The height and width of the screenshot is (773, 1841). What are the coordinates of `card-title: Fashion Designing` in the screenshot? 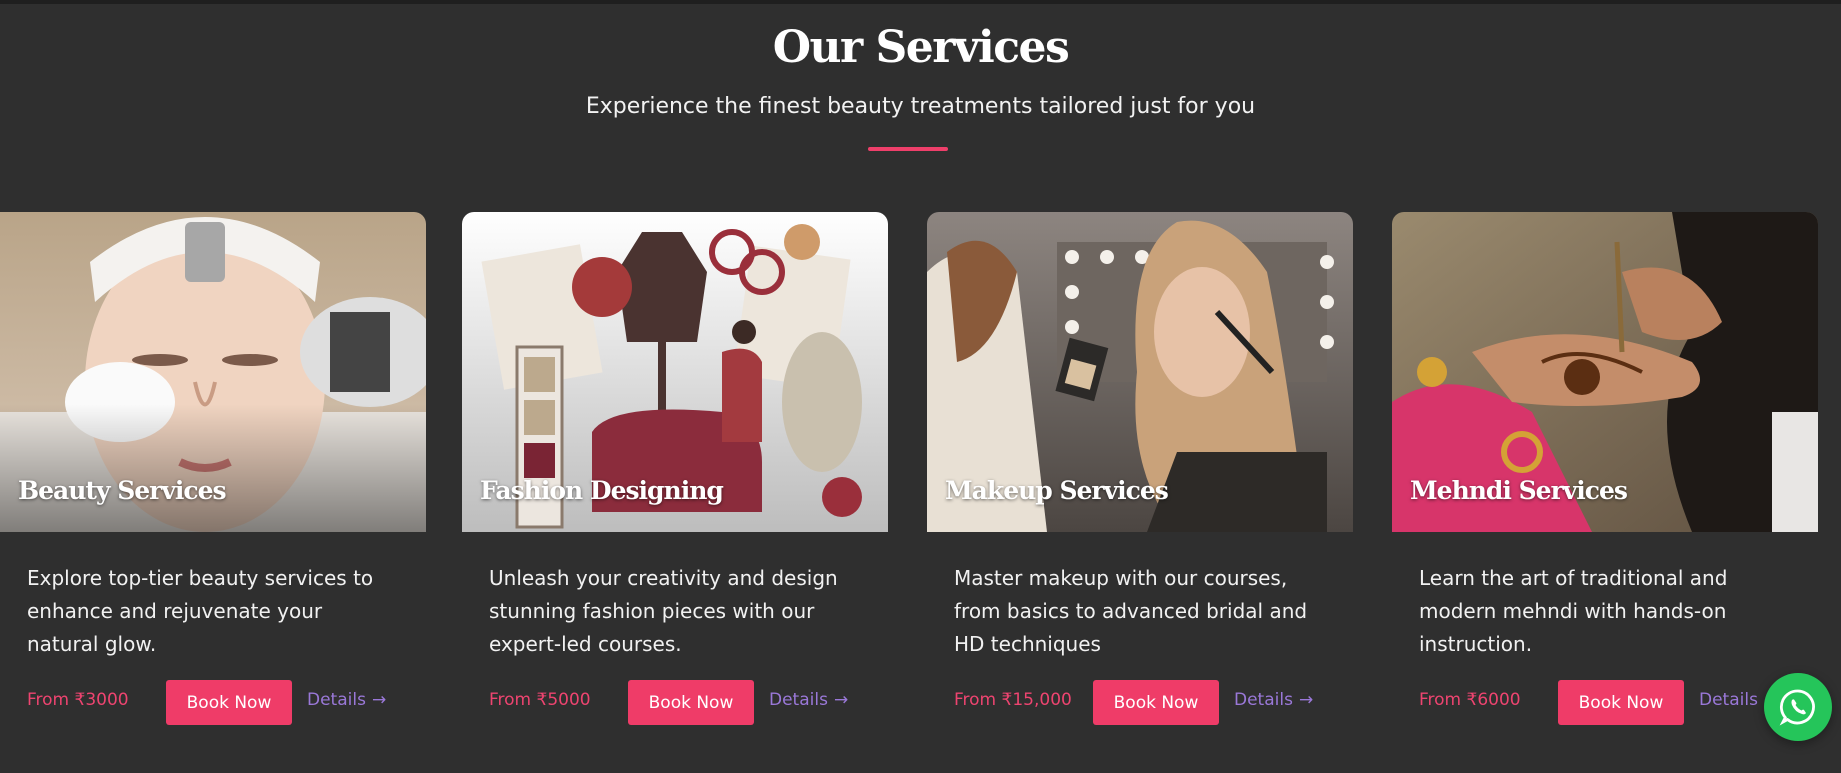 It's located at (602, 490).